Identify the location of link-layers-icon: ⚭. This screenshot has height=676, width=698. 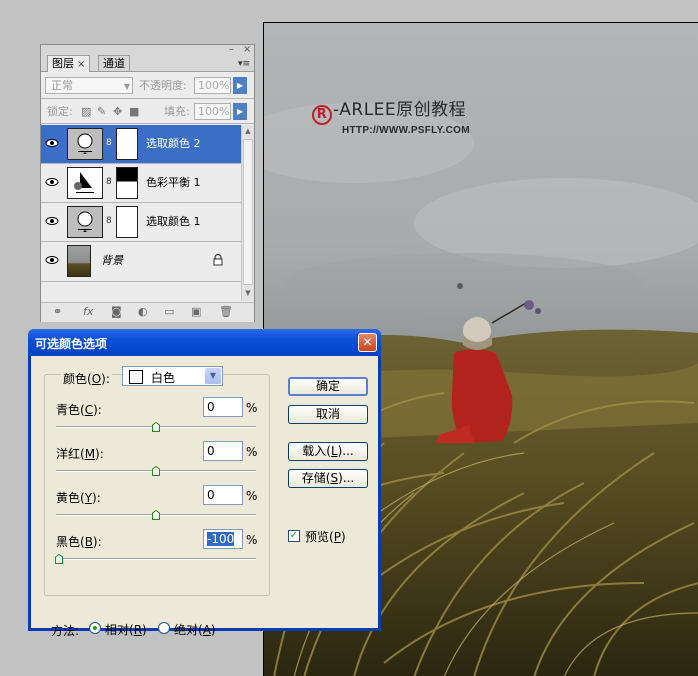
(57, 311).